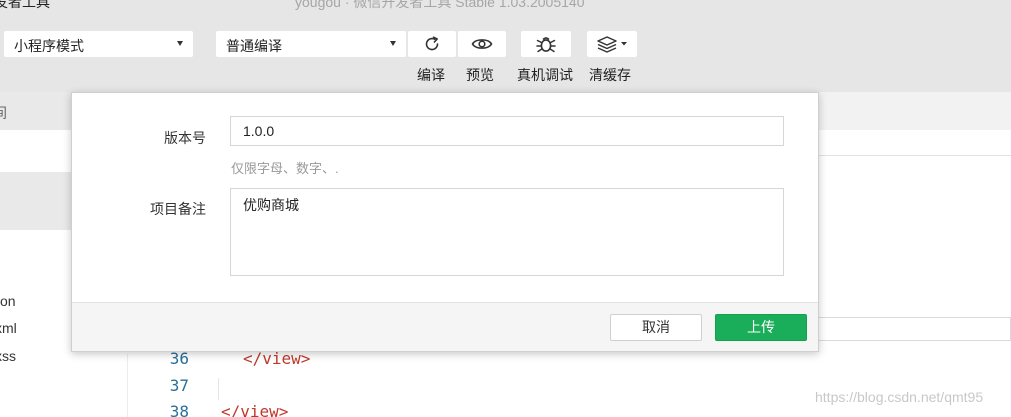 The image size is (1011, 417). I want to click on clear-cache-label: 清缓存, so click(610, 75).